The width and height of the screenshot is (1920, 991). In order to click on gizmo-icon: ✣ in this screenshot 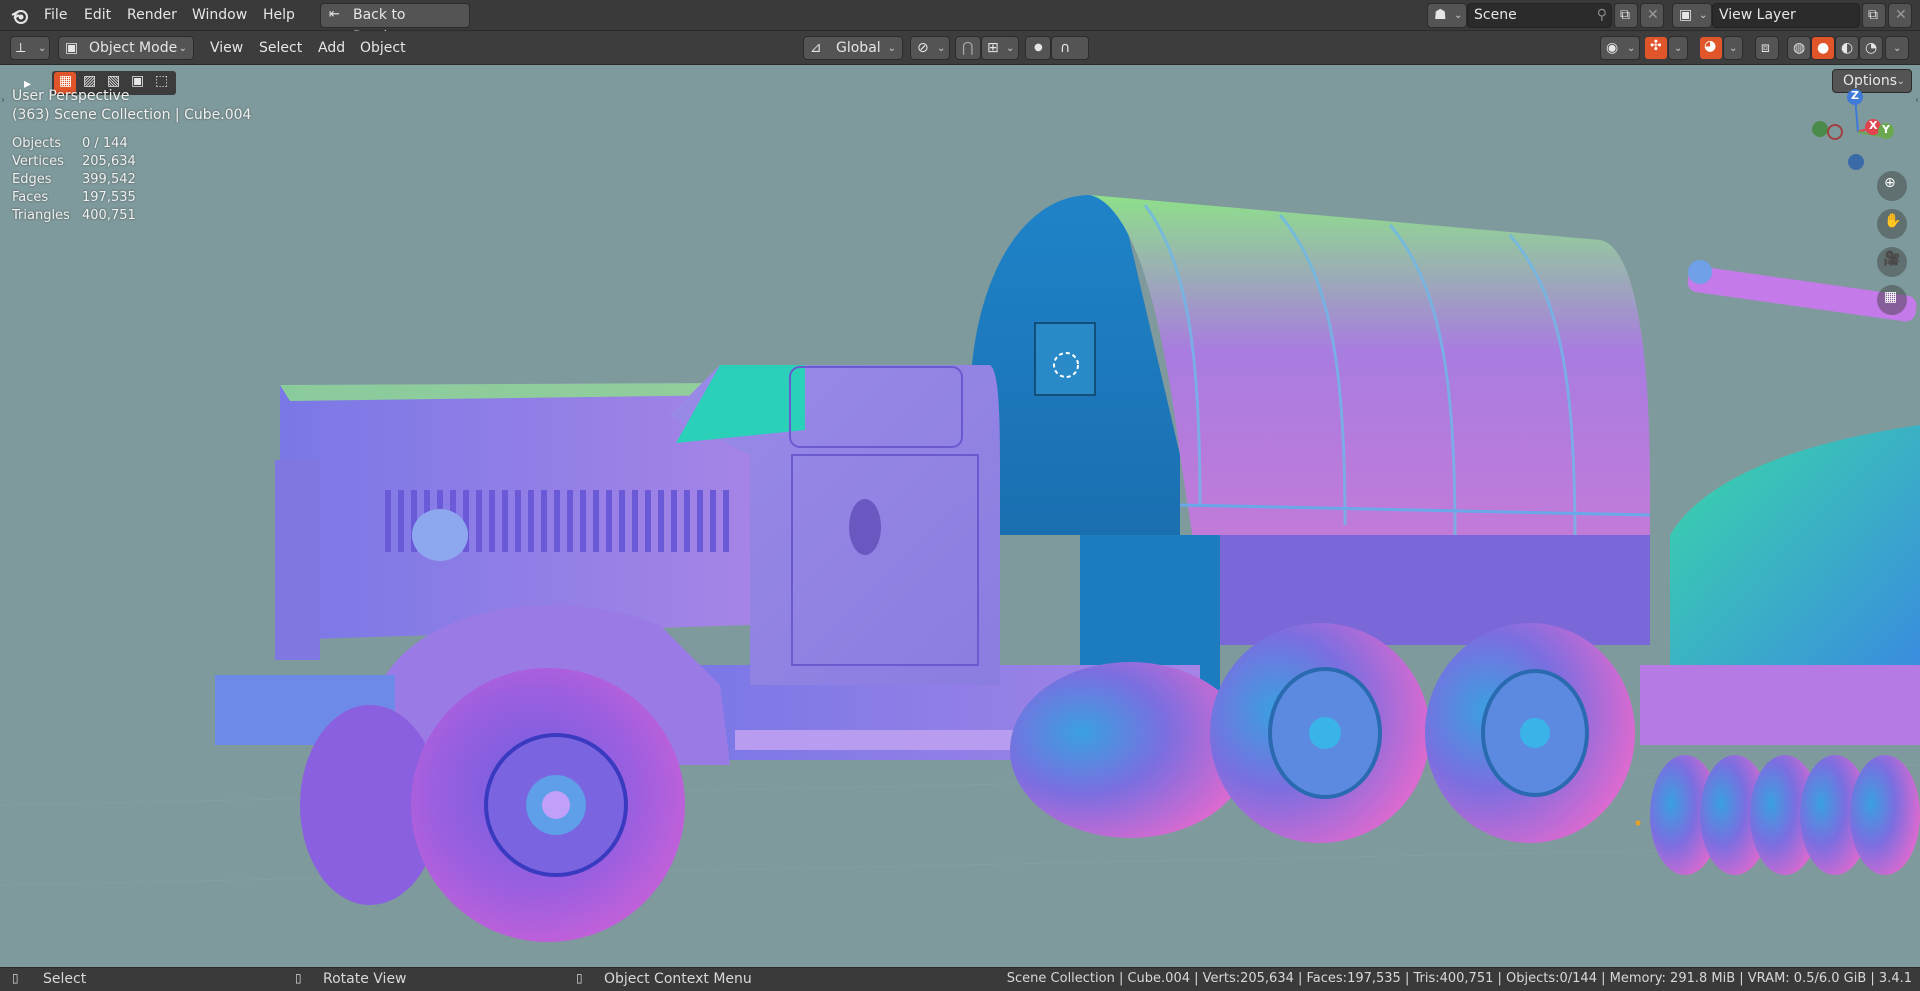, I will do `click(1656, 46)`.